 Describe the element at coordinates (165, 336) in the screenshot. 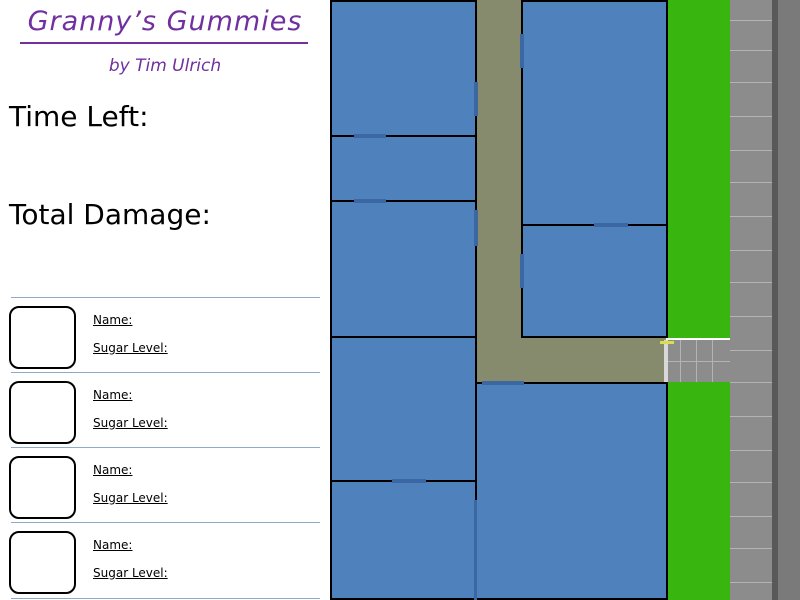

I see `character-slot-1: Name: Sugar Level:` at that location.